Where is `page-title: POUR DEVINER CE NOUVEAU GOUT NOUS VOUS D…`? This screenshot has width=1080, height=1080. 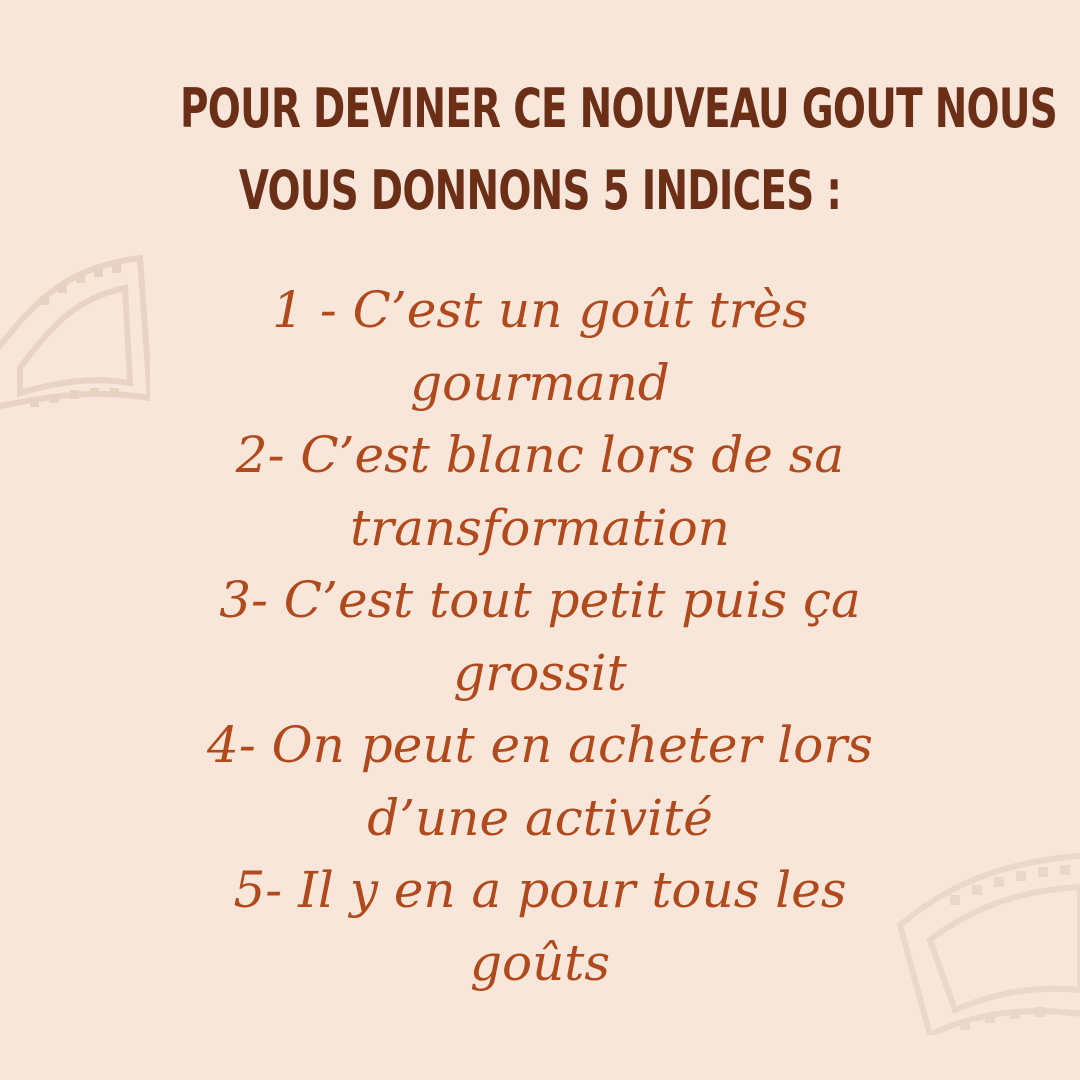
page-title: POUR DEVINER CE NOUVEAU GOUT NOUS VOUS D… is located at coordinates (549, 150).